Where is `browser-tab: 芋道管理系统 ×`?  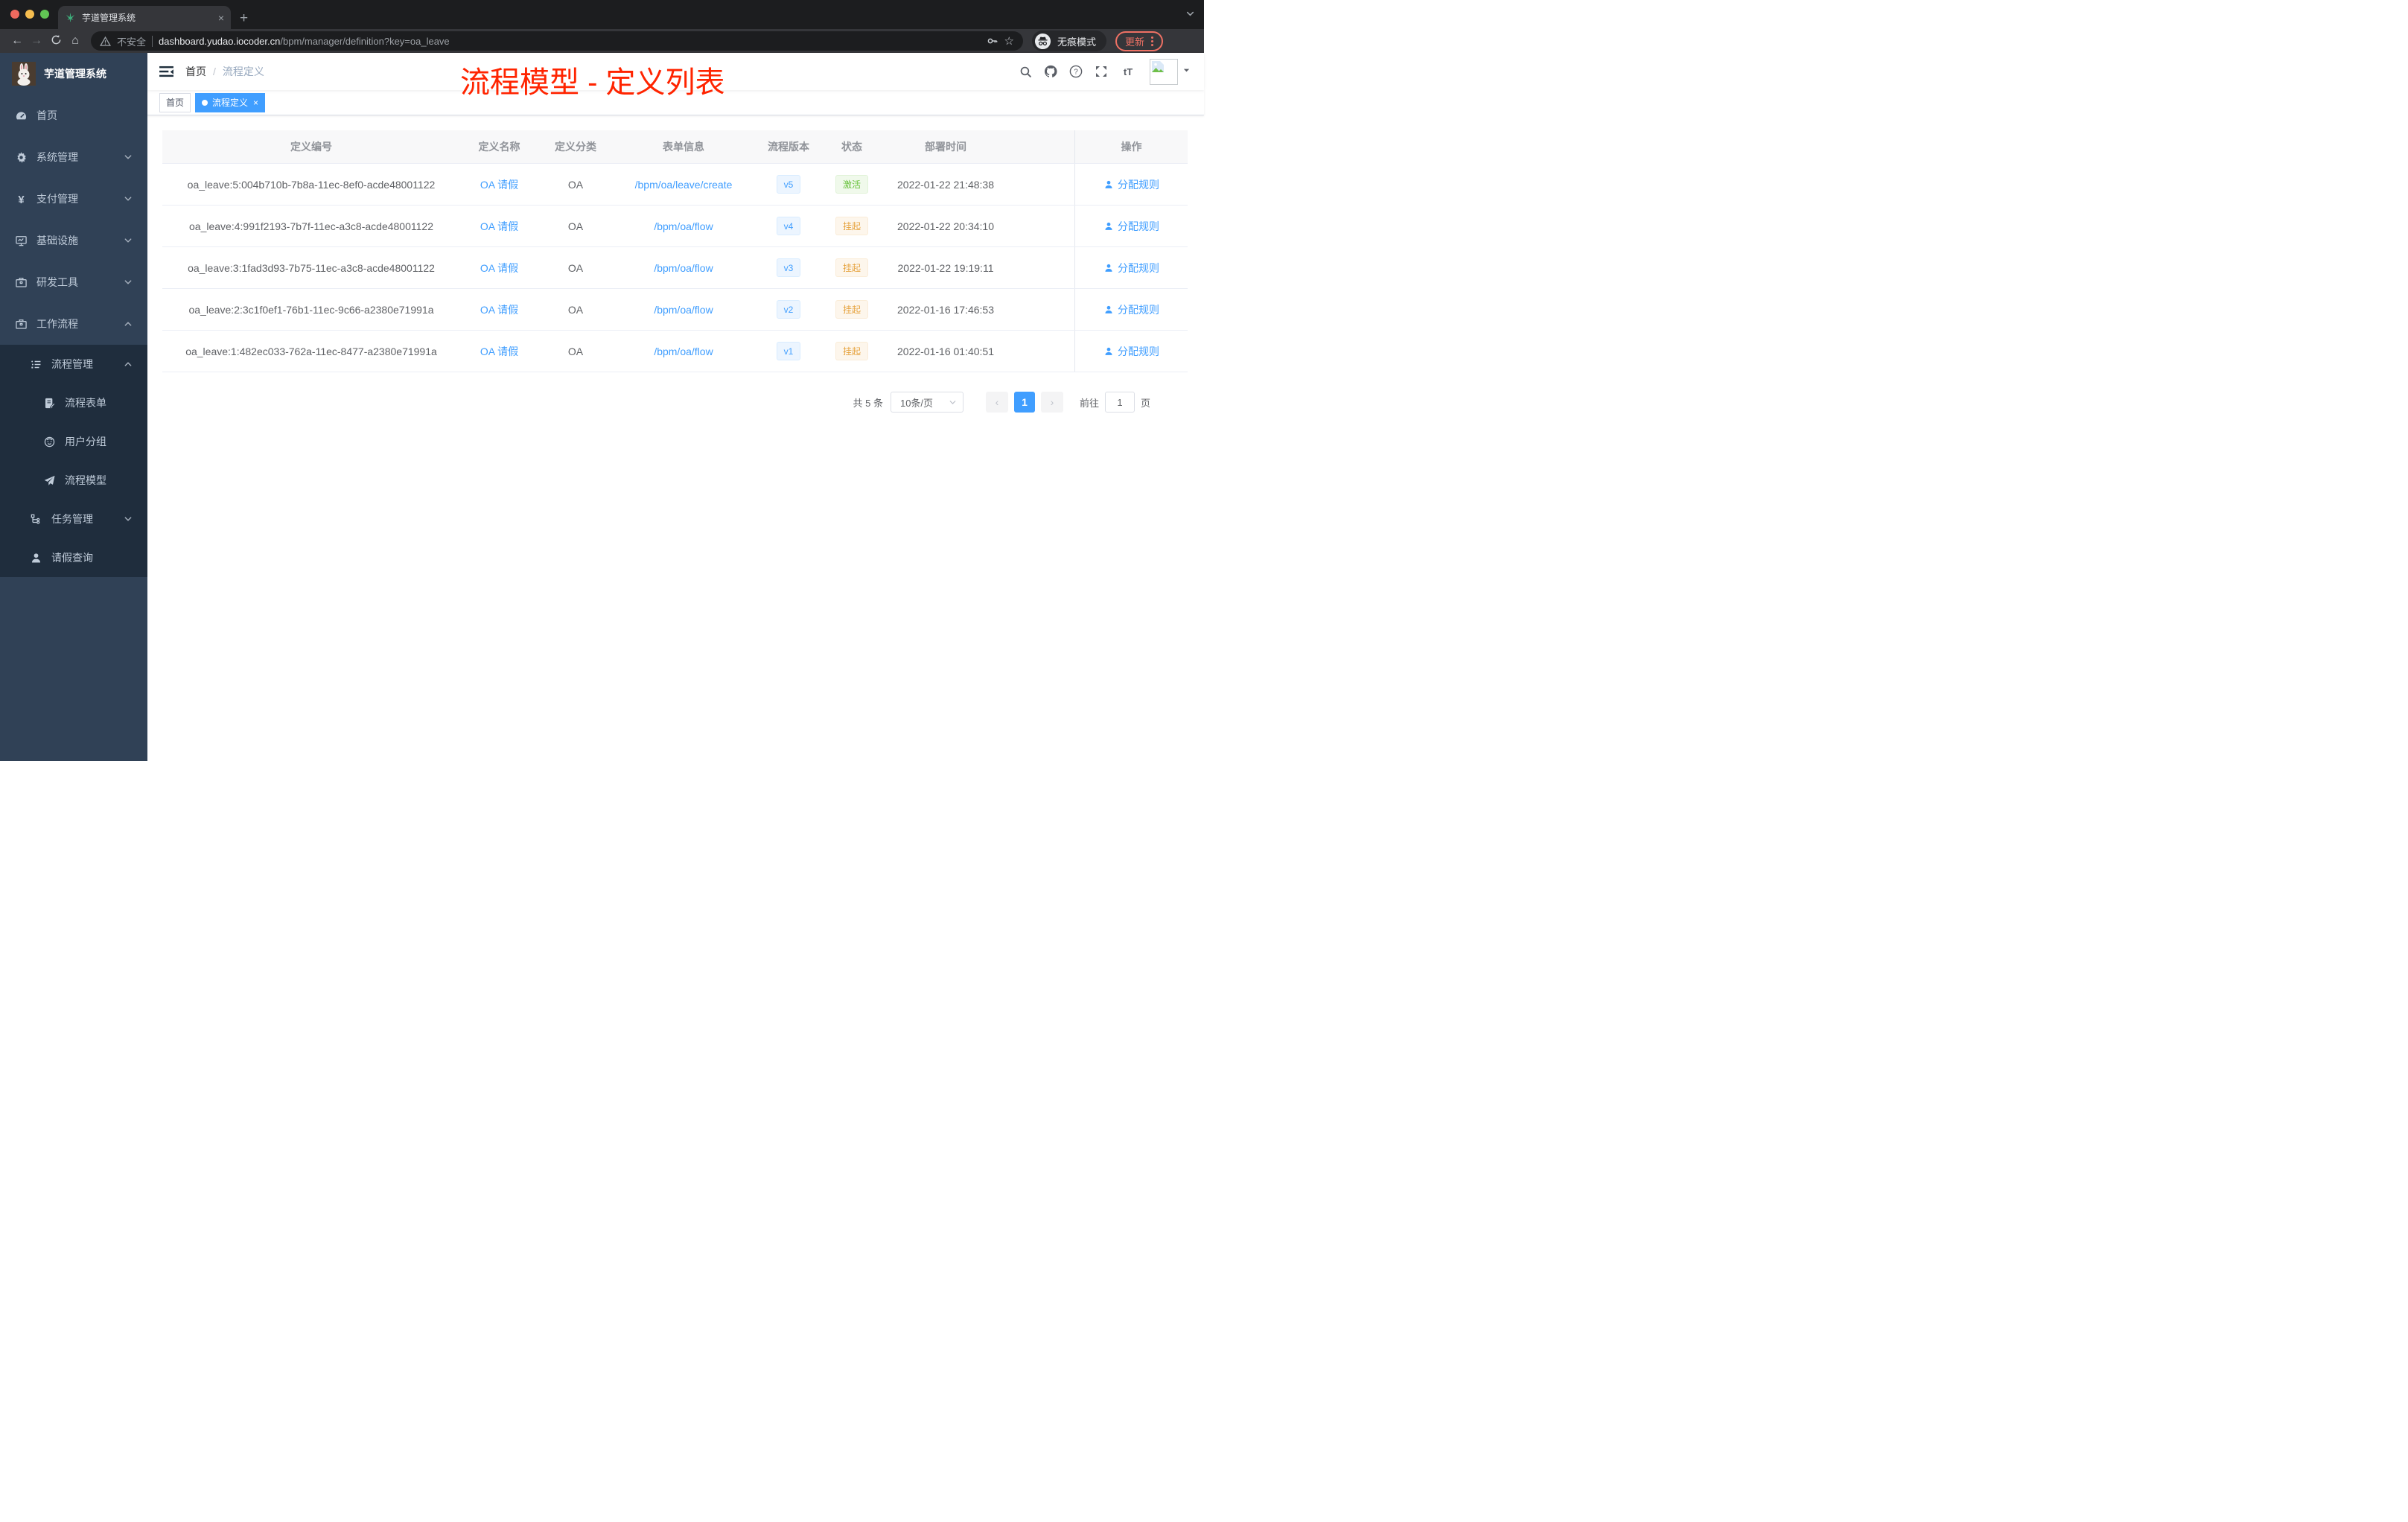
browser-tab: 芋道管理系统 × is located at coordinates (144, 17).